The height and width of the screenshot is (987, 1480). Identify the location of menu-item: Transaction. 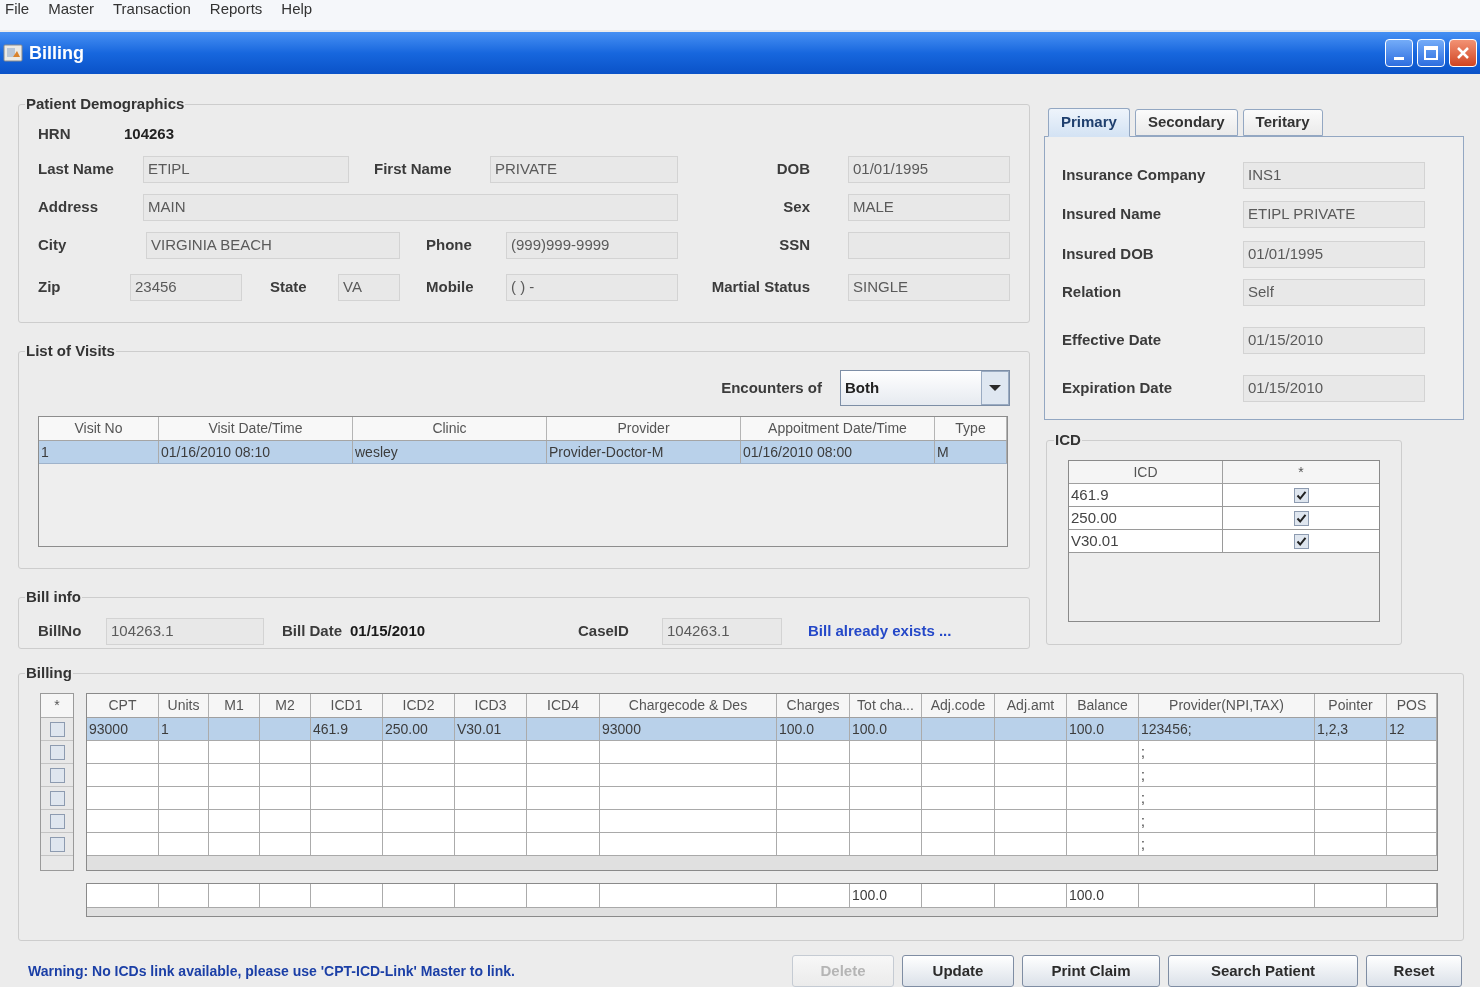
(152, 8).